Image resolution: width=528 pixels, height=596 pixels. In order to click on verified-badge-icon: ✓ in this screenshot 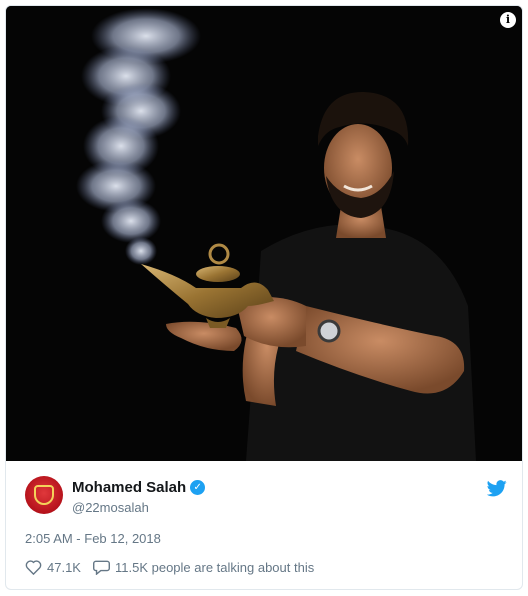, I will do `click(198, 487)`.